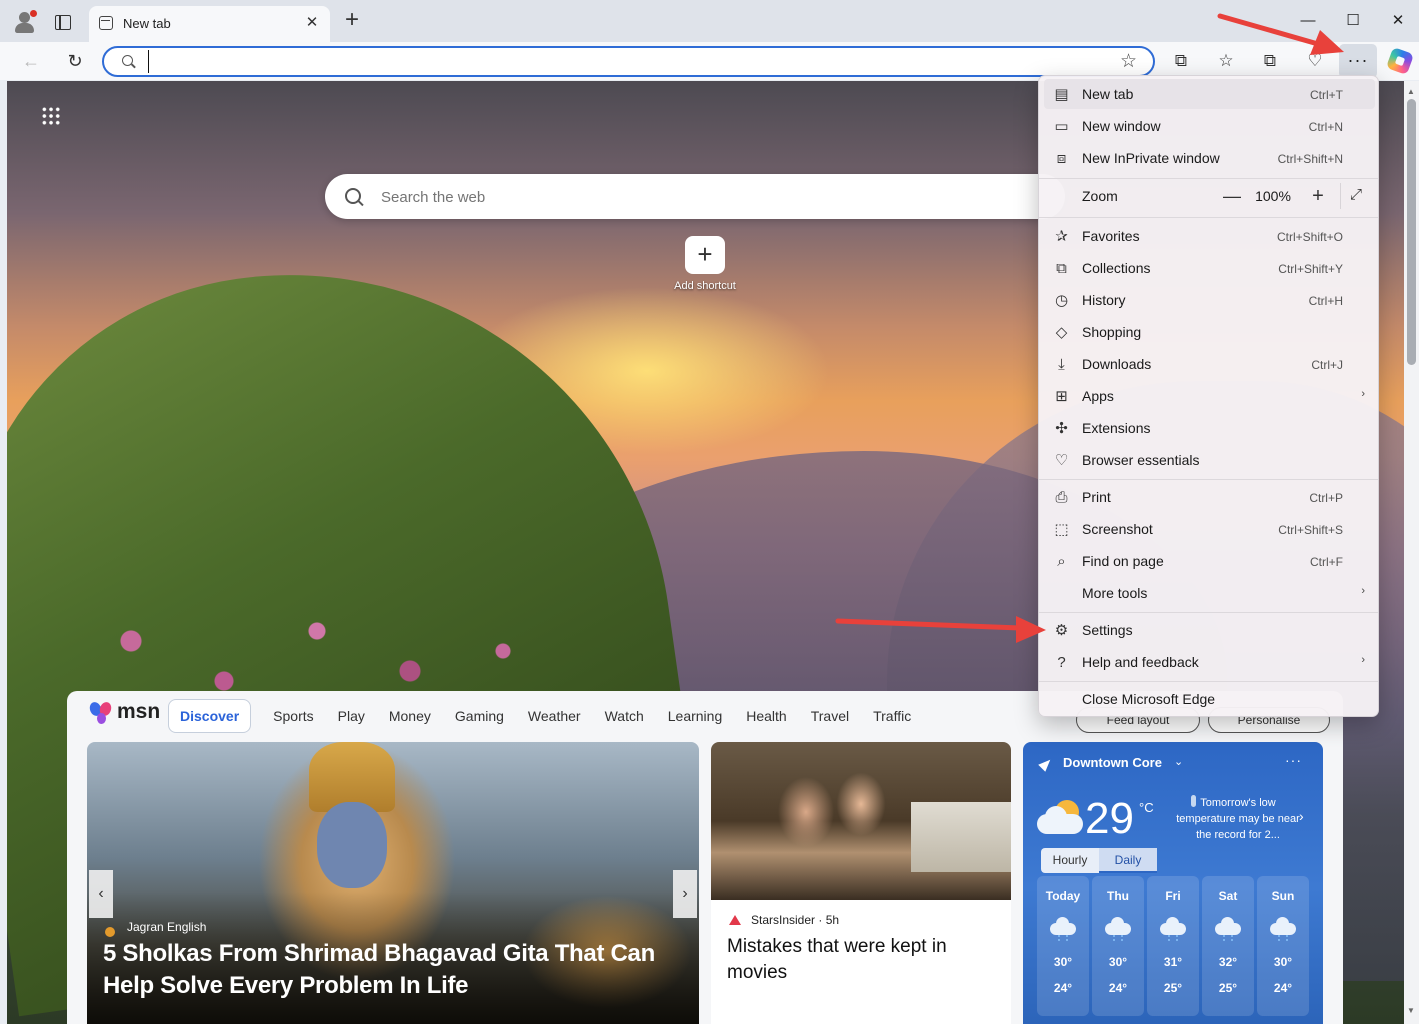  I want to click on menu-item-label: Apps, so click(1098, 396).